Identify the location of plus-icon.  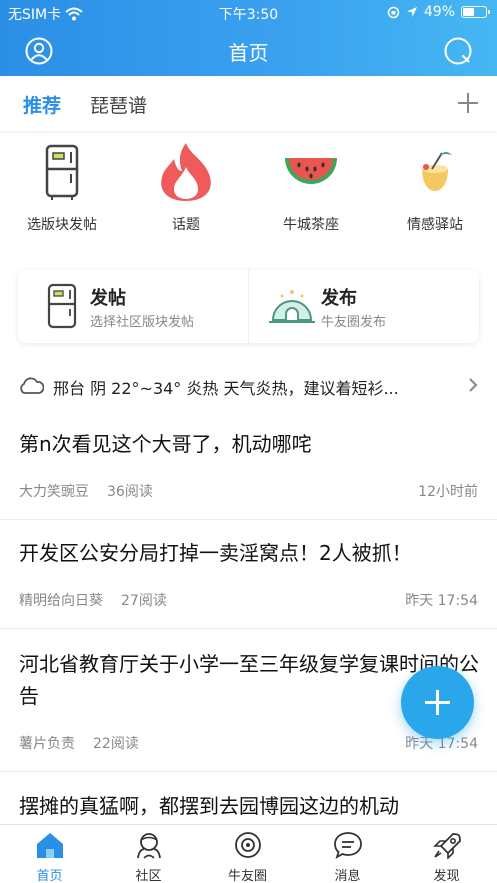
(437, 702).